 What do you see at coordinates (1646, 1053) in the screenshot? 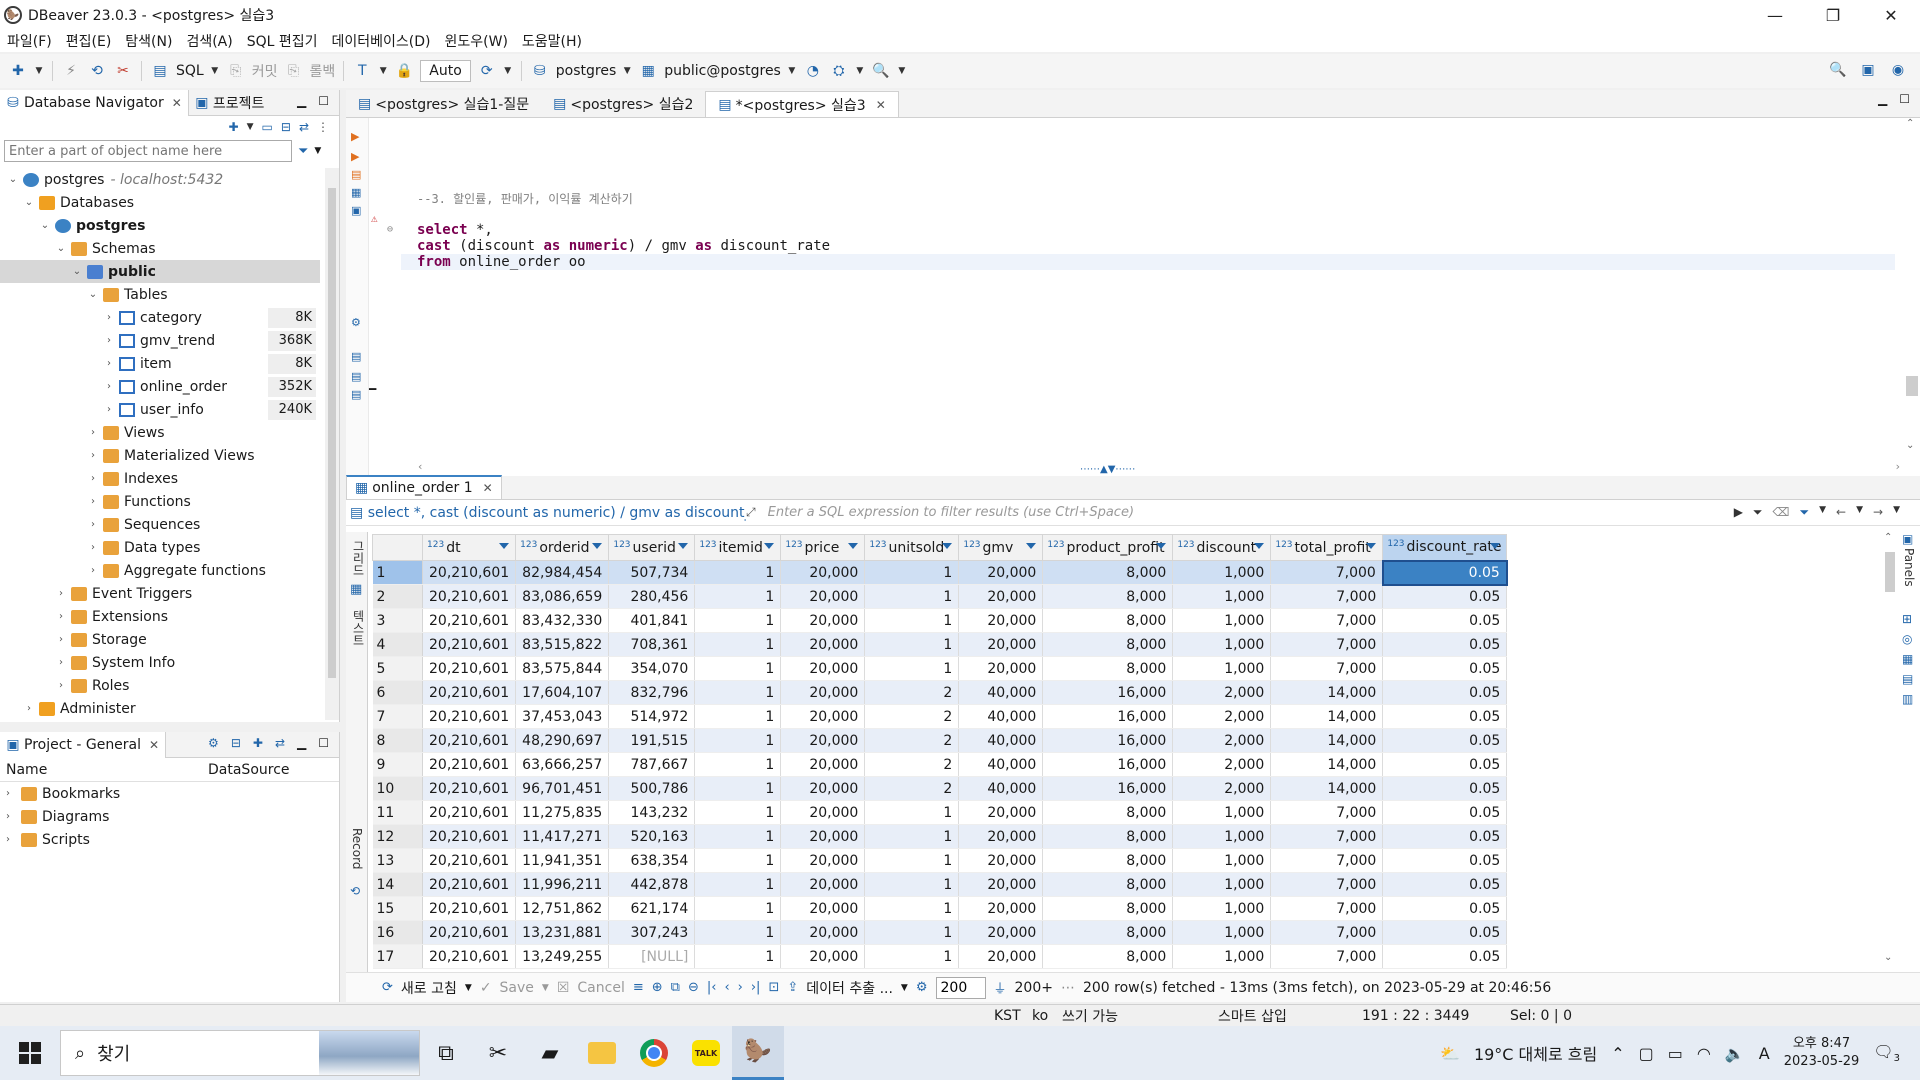
I see `meet-icon: ▢` at bounding box center [1646, 1053].